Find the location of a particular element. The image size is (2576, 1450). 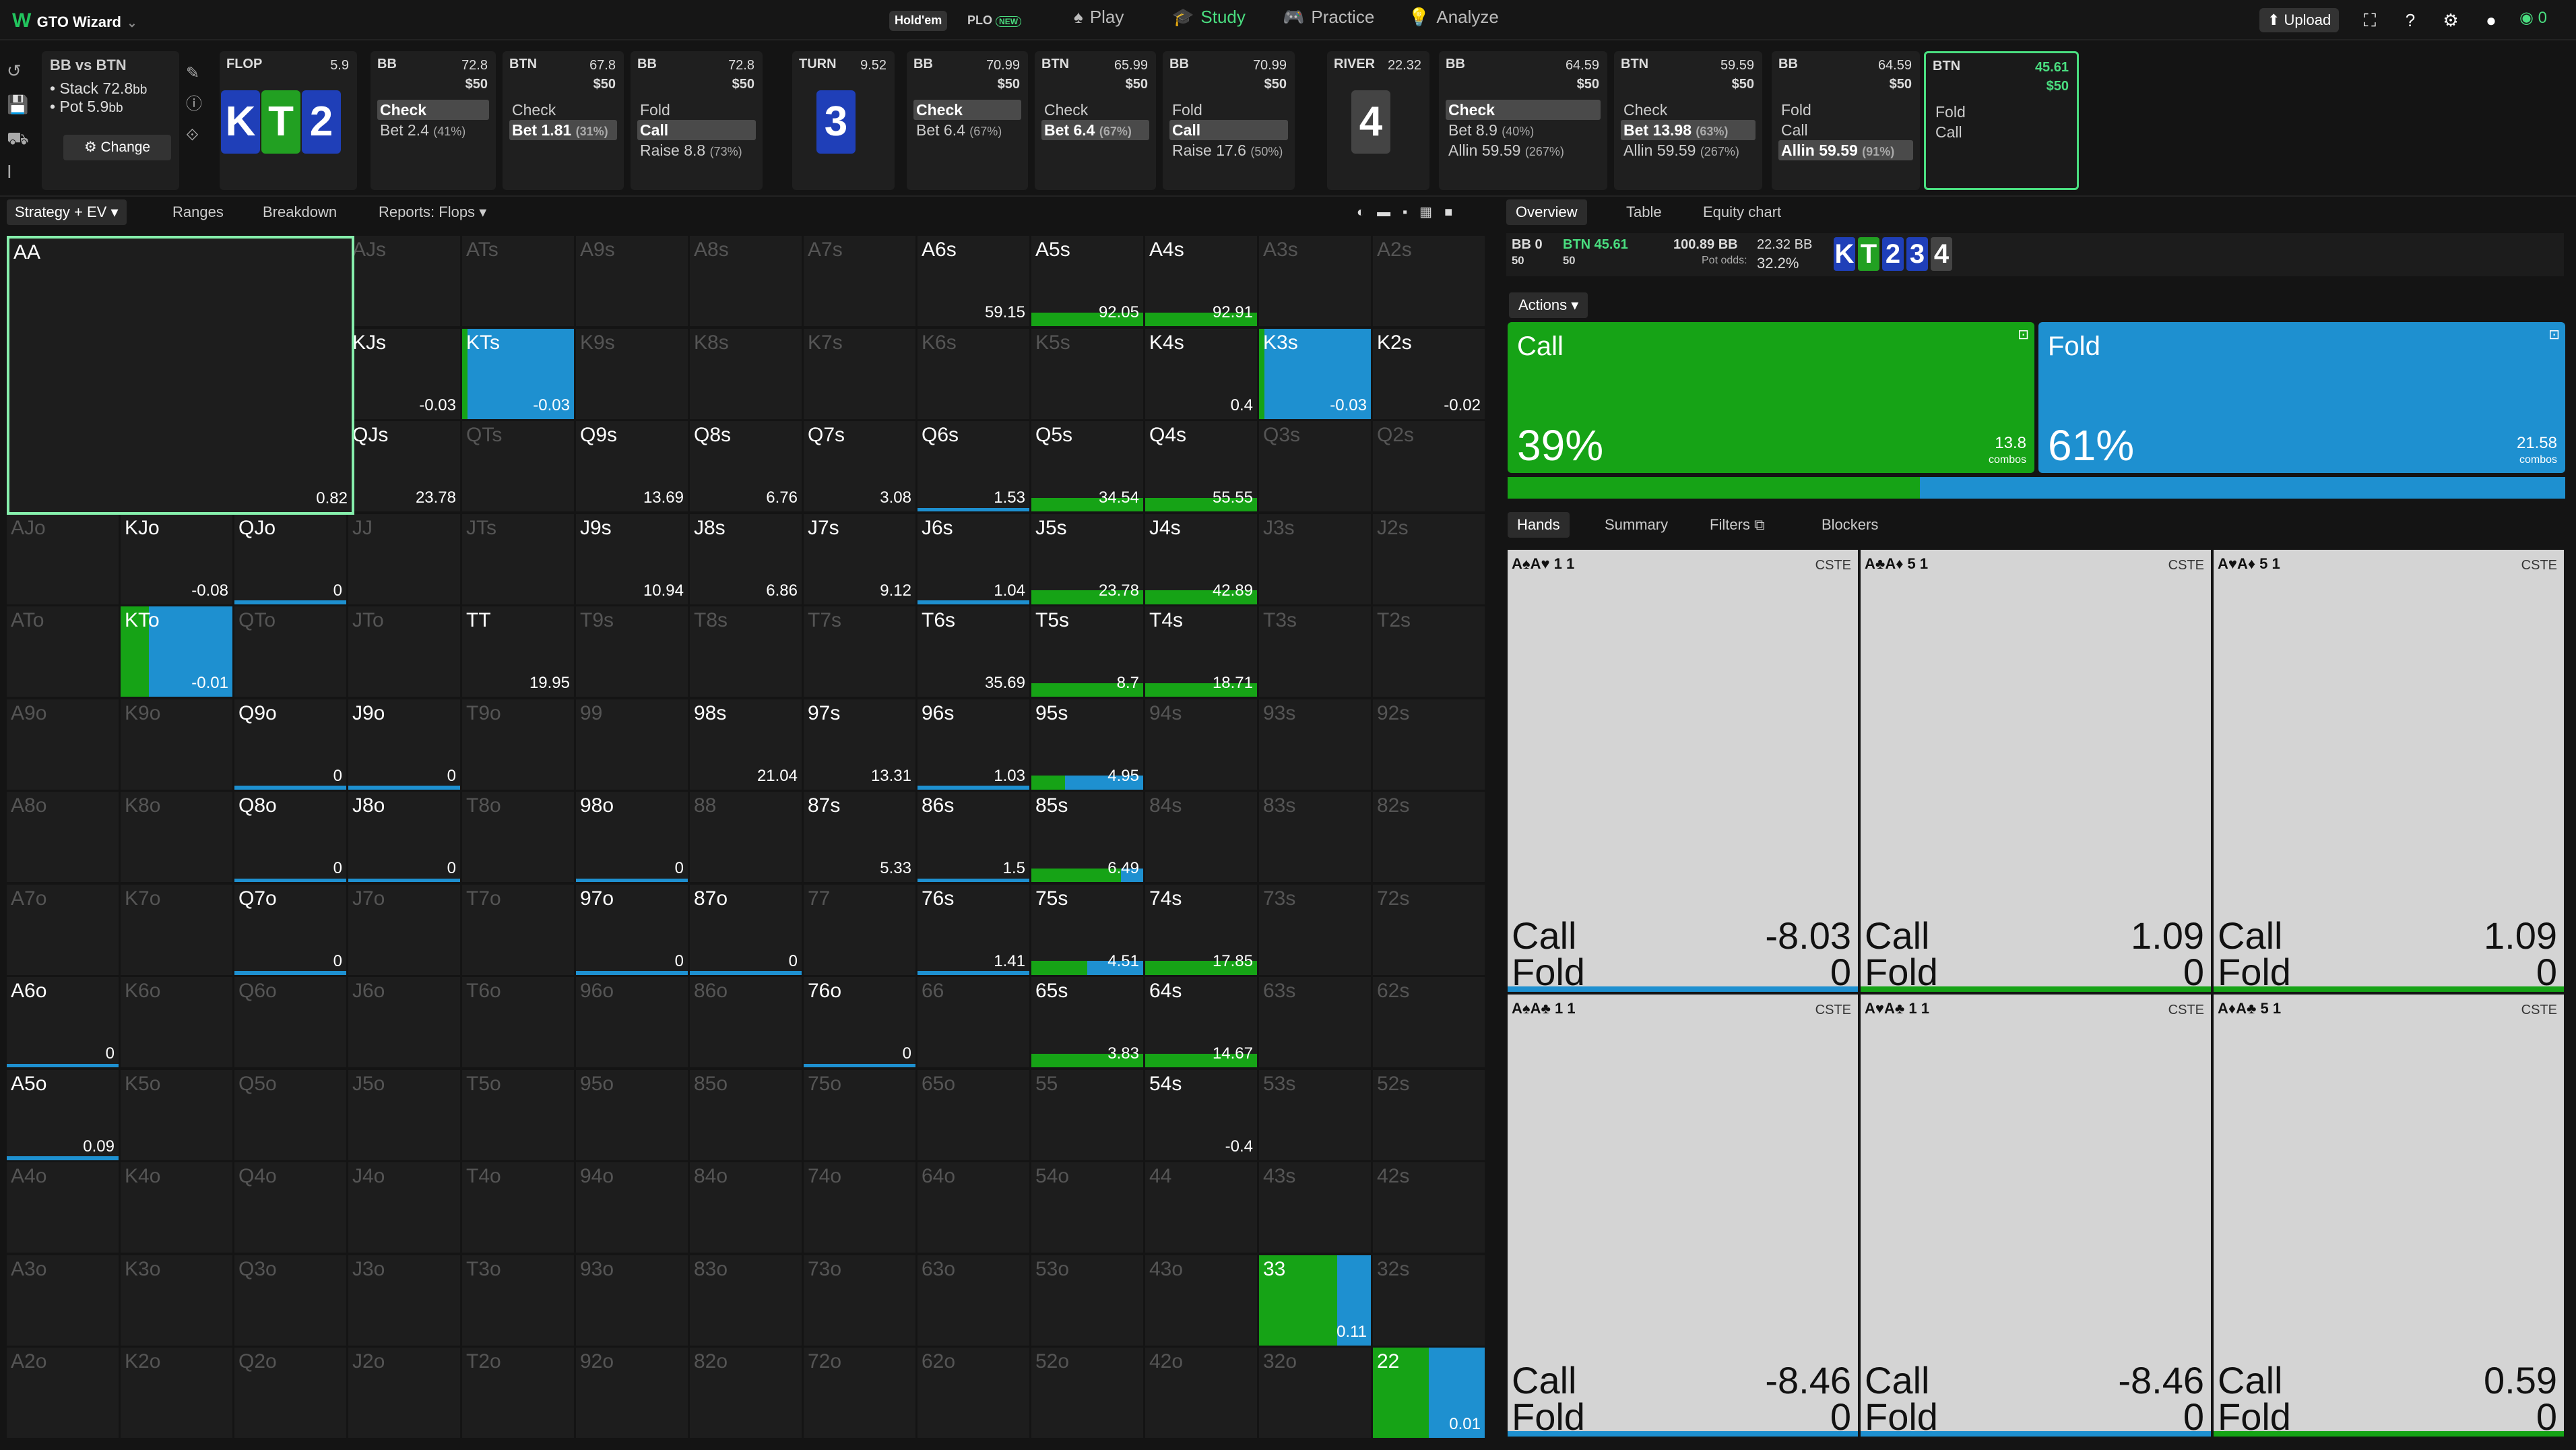

node-action: Bet 6.4 (67%) is located at coordinates (1095, 130).